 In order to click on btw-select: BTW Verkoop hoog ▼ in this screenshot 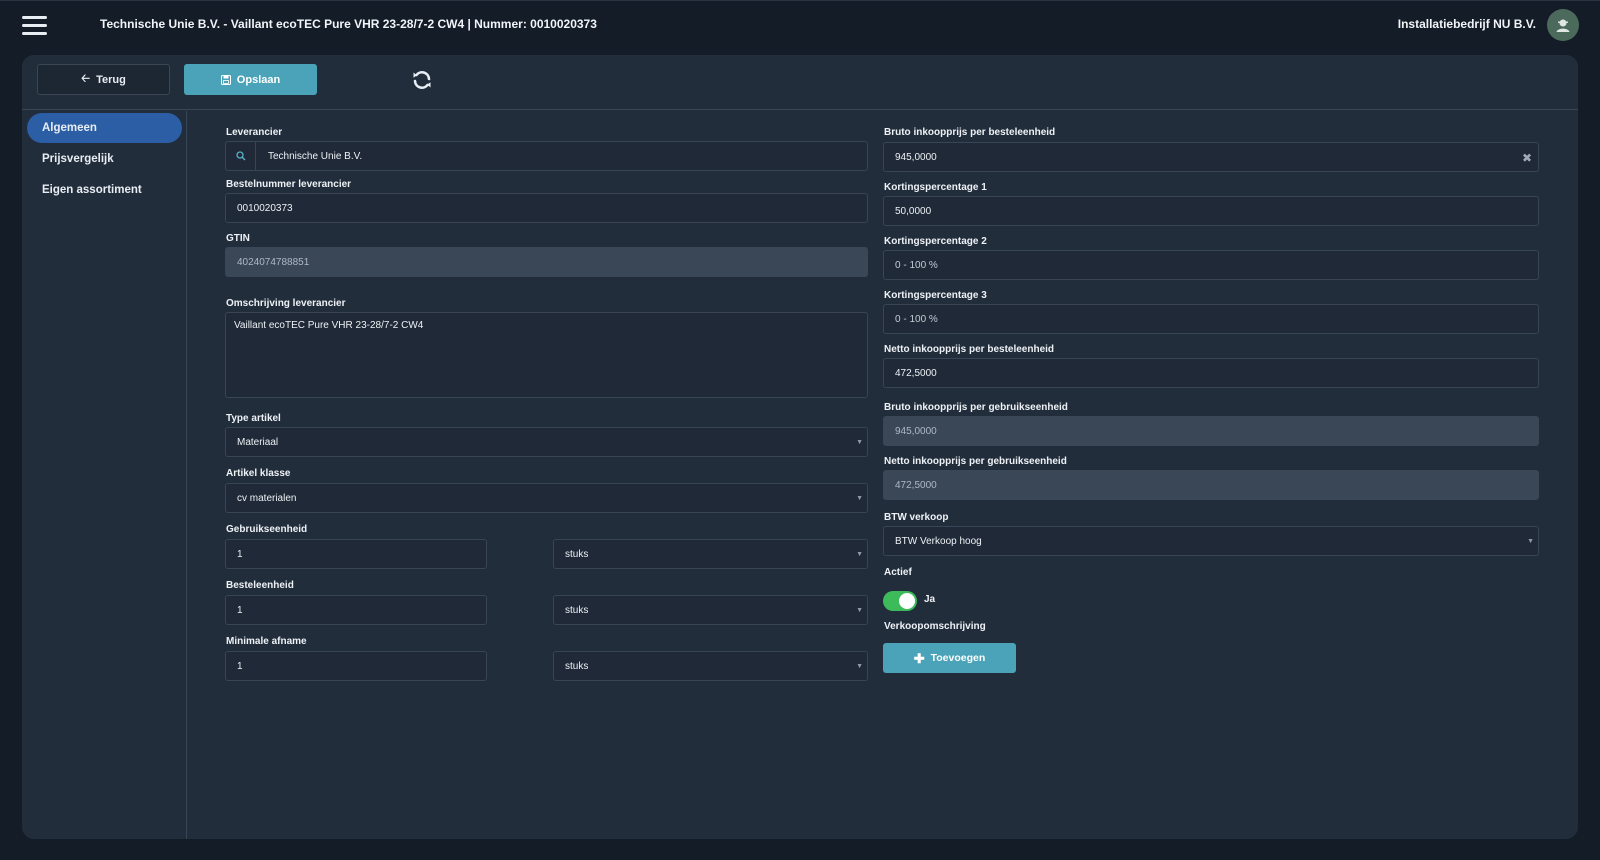, I will do `click(1211, 541)`.